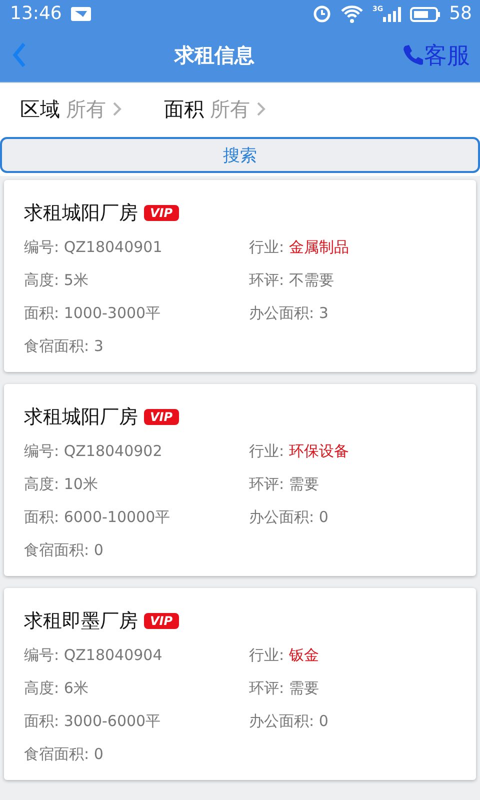 This screenshot has height=800, width=480. I want to click on listing-detail: 环评: 不需要, so click(292, 280).